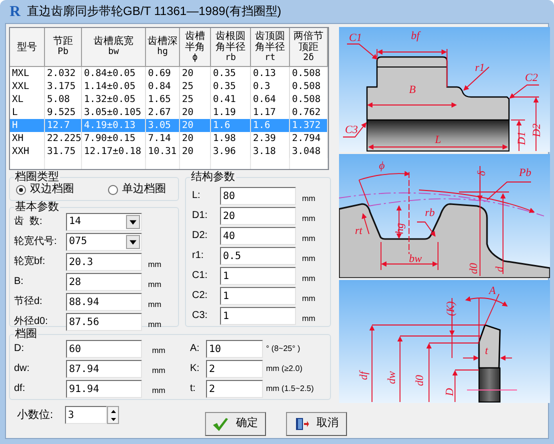  What do you see at coordinates (451, 308) in the screenshot?
I see `dimension-label: (K)` at bounding box center [451, 308].